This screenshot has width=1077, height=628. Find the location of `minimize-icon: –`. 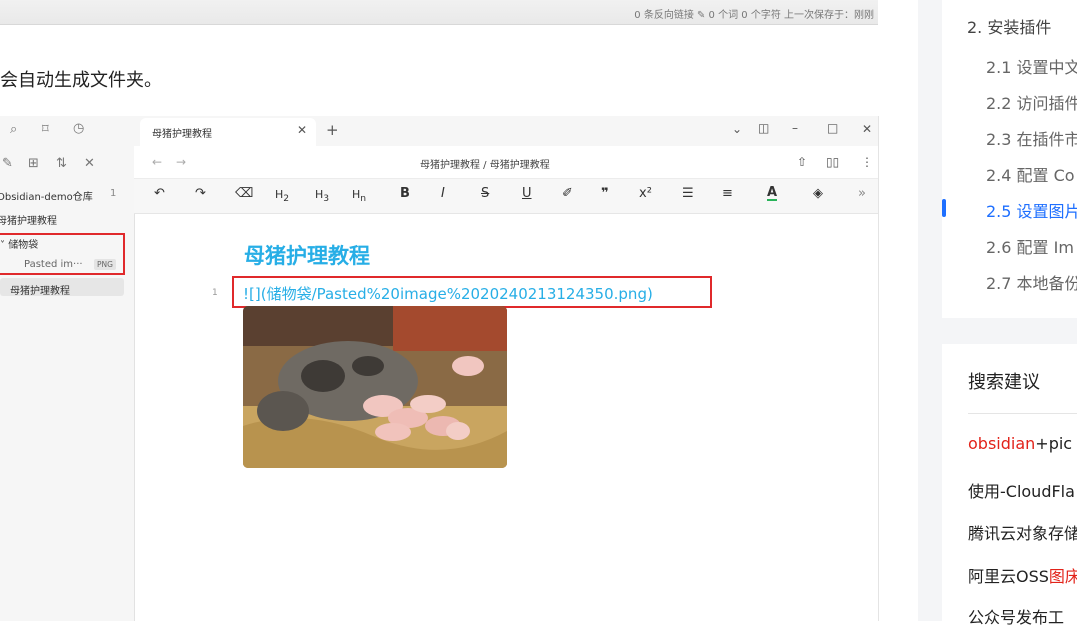

minimize-icon: – is located at coordinates (795, 128).